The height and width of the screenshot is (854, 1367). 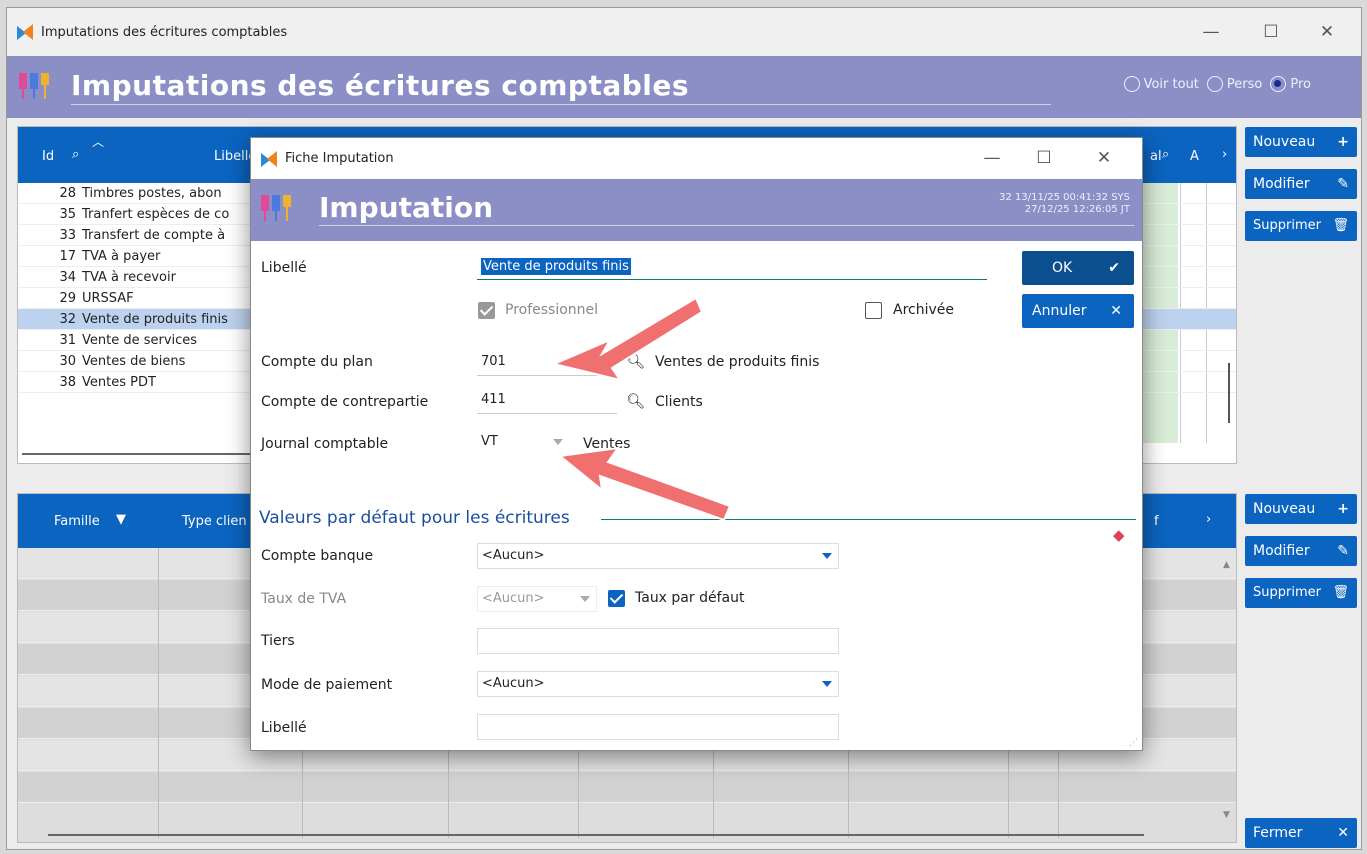 What do you see at coordinates (1271, 32) in the screenshot?
I see `maximize-icon: ☐` at bounding box center [1271, 32].